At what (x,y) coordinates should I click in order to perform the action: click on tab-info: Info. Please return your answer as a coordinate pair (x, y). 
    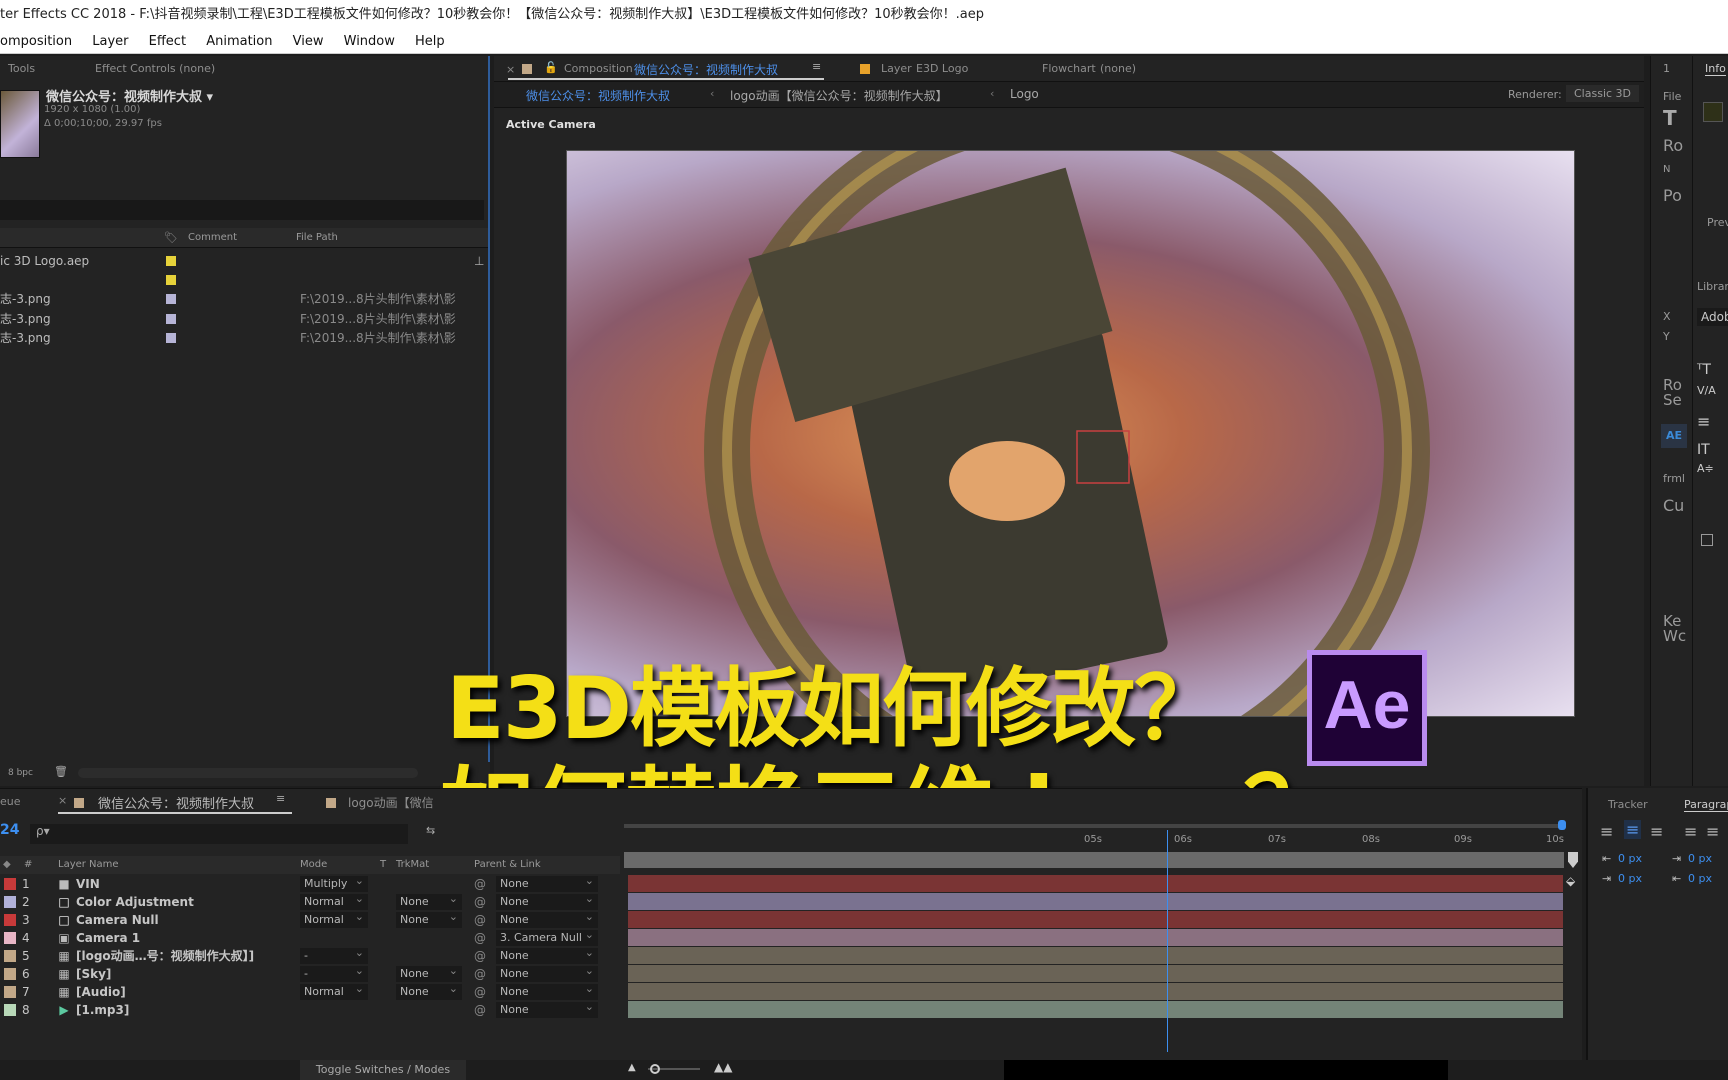
    Looking at the image, I should click on (1715, 69).